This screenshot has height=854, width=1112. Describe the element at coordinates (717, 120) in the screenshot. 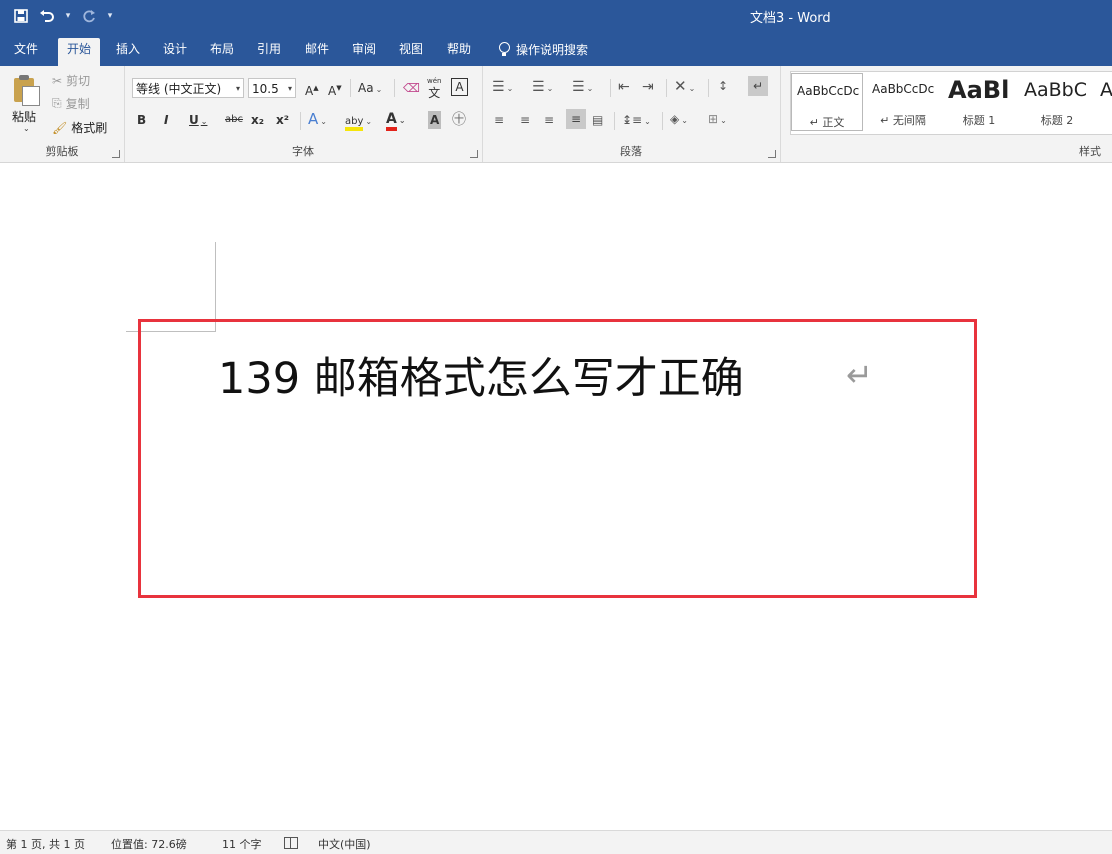

I see `borders-icon: ⊞ ⌄` at that location.